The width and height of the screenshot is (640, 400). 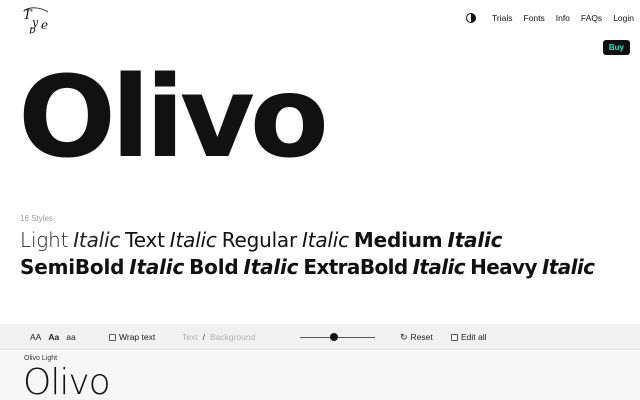 I want to click on nav-link-faqs: FAQs, so click(x=591, y=18).